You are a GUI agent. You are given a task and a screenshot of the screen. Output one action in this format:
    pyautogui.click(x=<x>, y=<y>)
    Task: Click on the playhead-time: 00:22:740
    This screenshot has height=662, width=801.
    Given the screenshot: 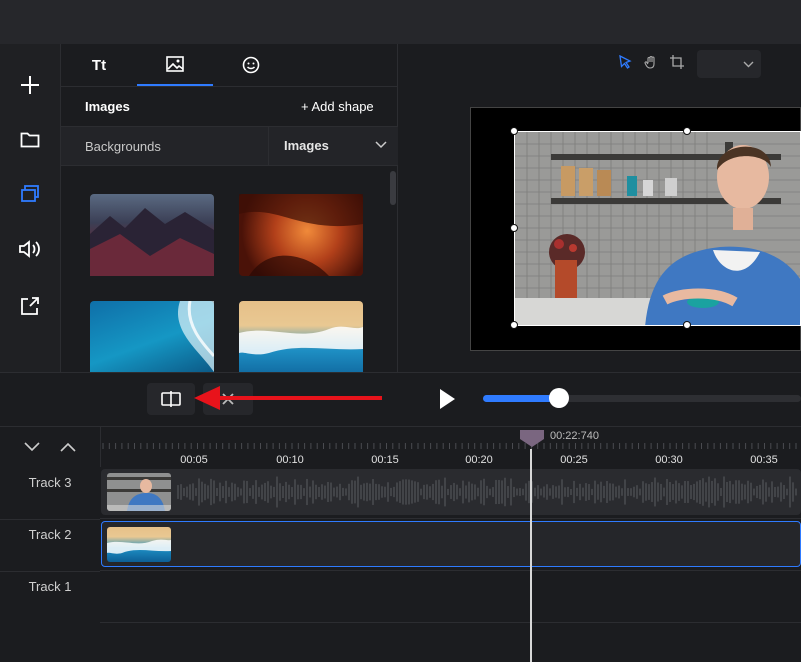 What is the action you would take?
    pyautogui.click(x=574, y=436)
    